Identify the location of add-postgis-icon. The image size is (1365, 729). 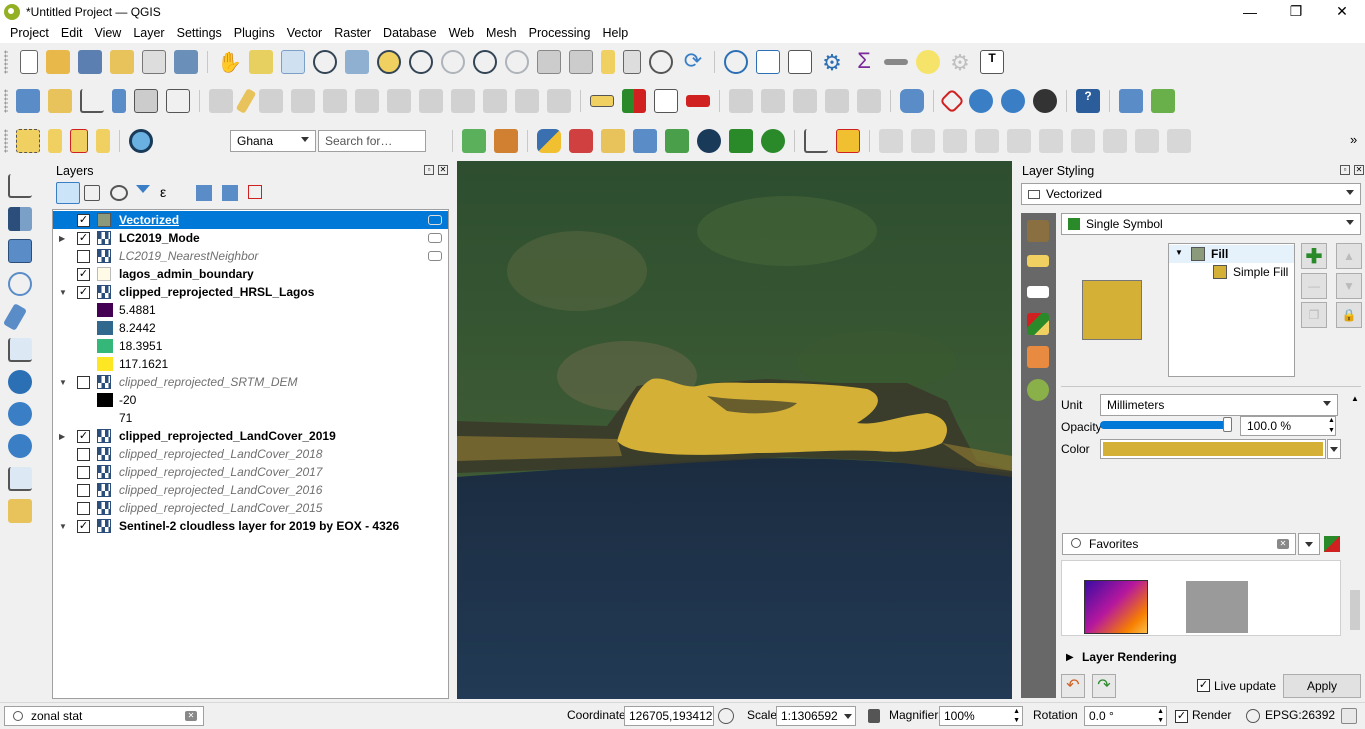
(20, 382).